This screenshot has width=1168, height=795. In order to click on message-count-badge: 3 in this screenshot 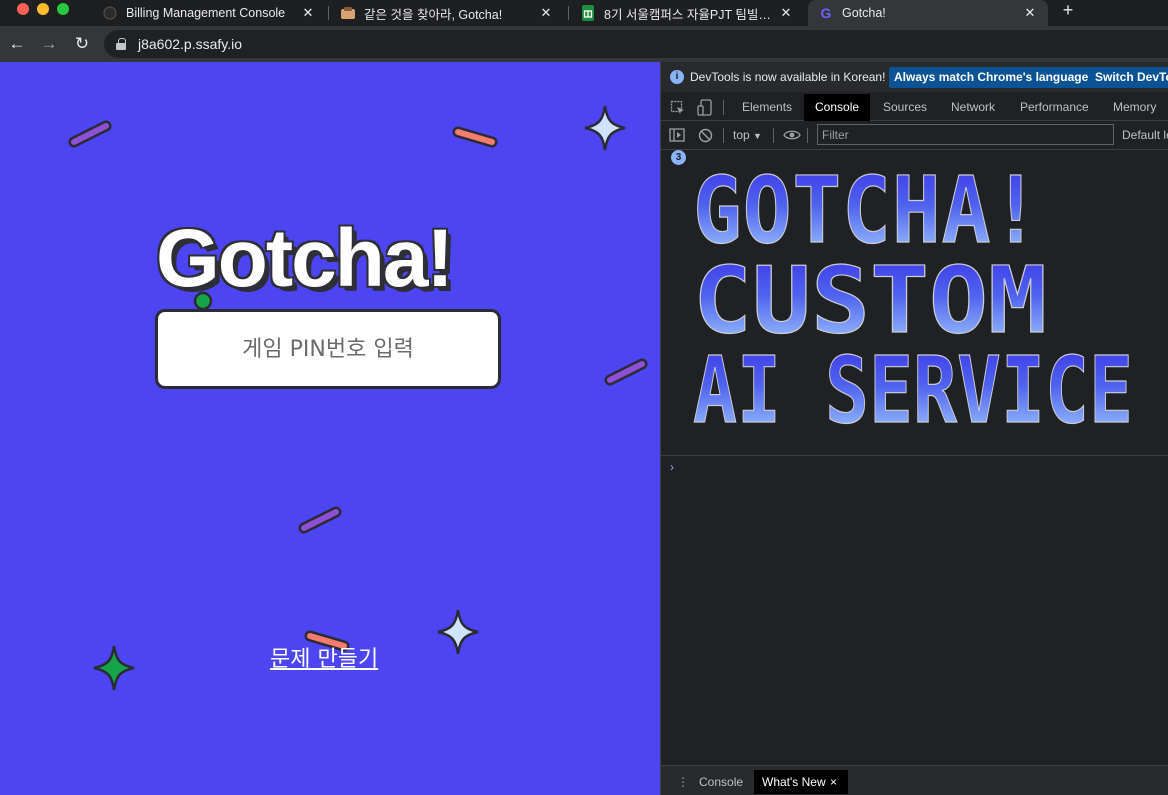, I will do `click(678, 157)`.